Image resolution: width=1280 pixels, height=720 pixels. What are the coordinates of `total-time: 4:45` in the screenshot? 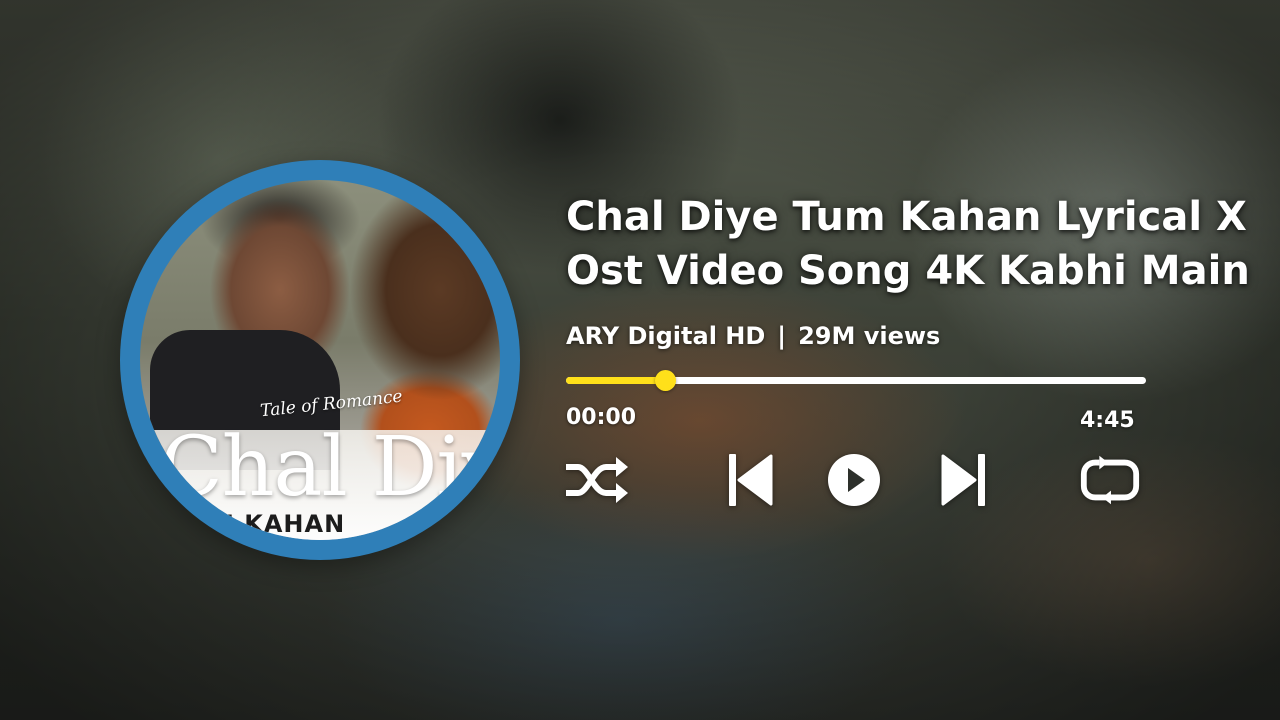 It's located at (1107, 420).